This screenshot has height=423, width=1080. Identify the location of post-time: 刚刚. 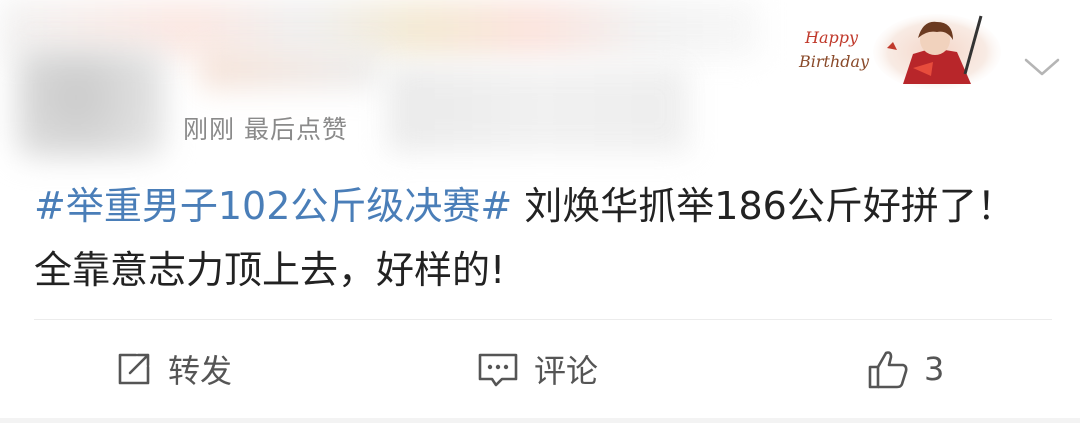
(209, 129).